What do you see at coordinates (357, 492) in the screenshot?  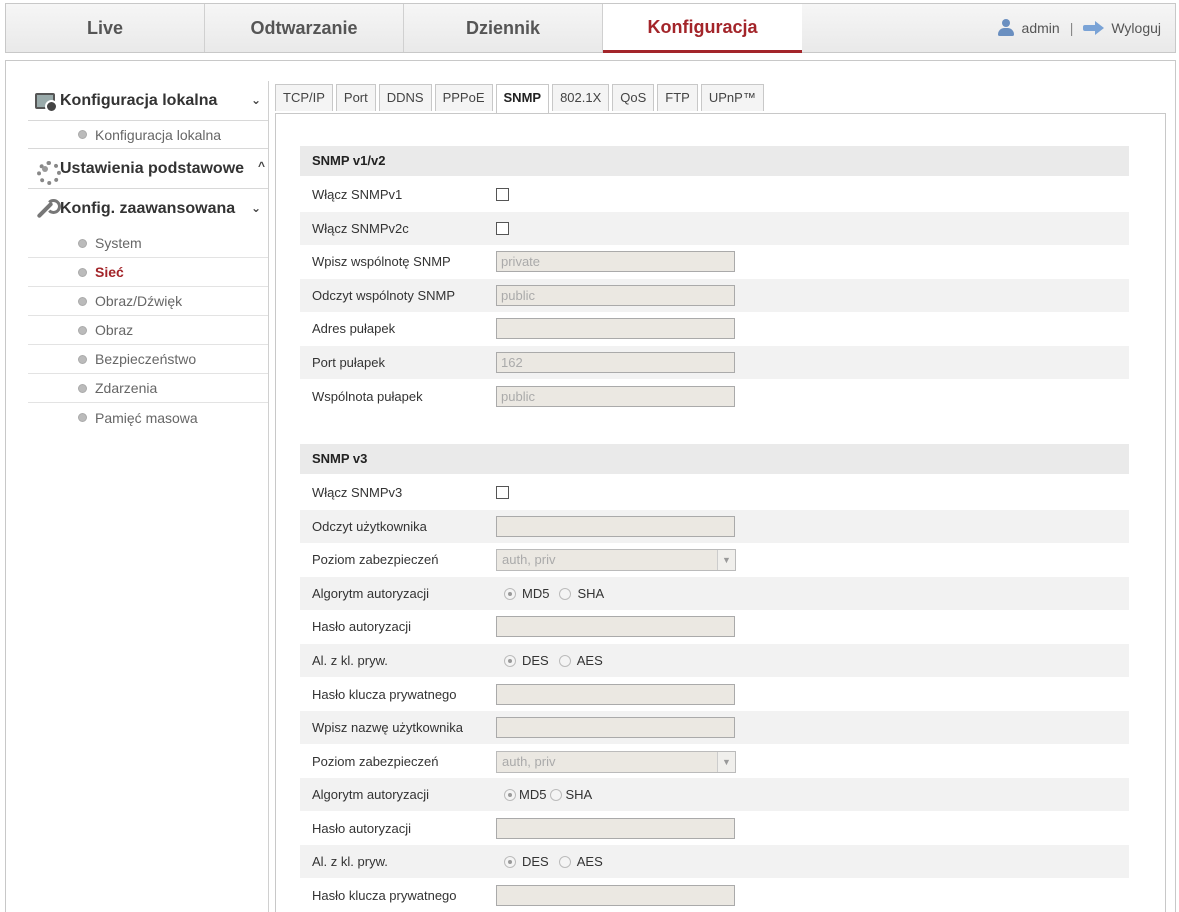 I see `enable-v3-label: Włącz SNMPv3` at bounding box center [357, 492].